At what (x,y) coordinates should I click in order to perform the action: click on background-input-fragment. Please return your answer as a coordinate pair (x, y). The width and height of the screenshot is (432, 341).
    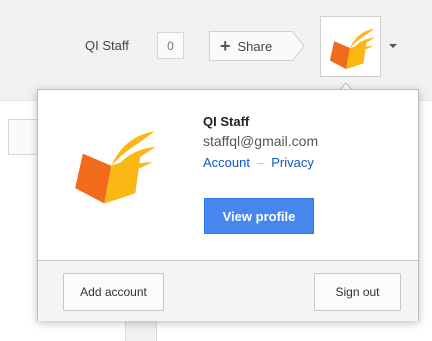
    Looking at the image, I should click on (23, 137).